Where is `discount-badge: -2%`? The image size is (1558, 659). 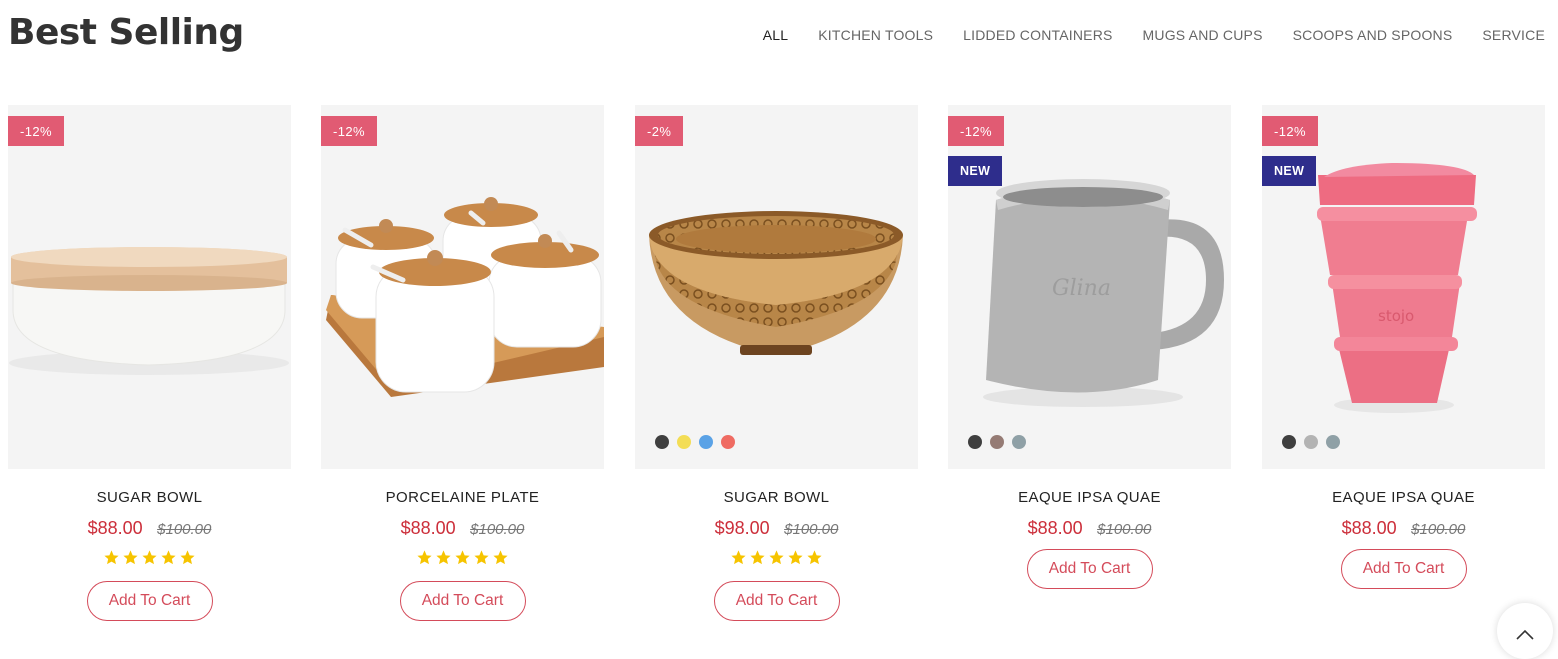 discount-badge: -2% is located at coordinates (659, 131).